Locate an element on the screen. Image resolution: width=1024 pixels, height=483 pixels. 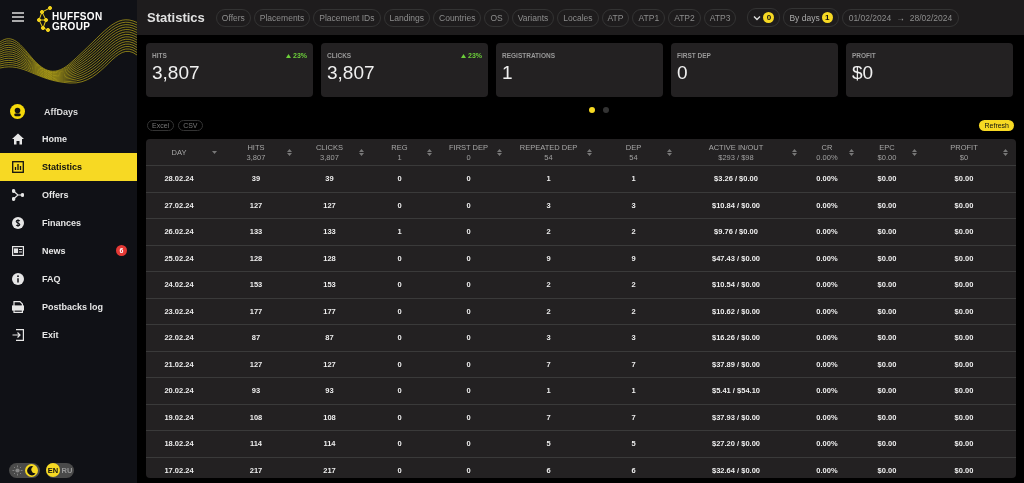
nav-item: Exit is located at coordinates (68, 335).